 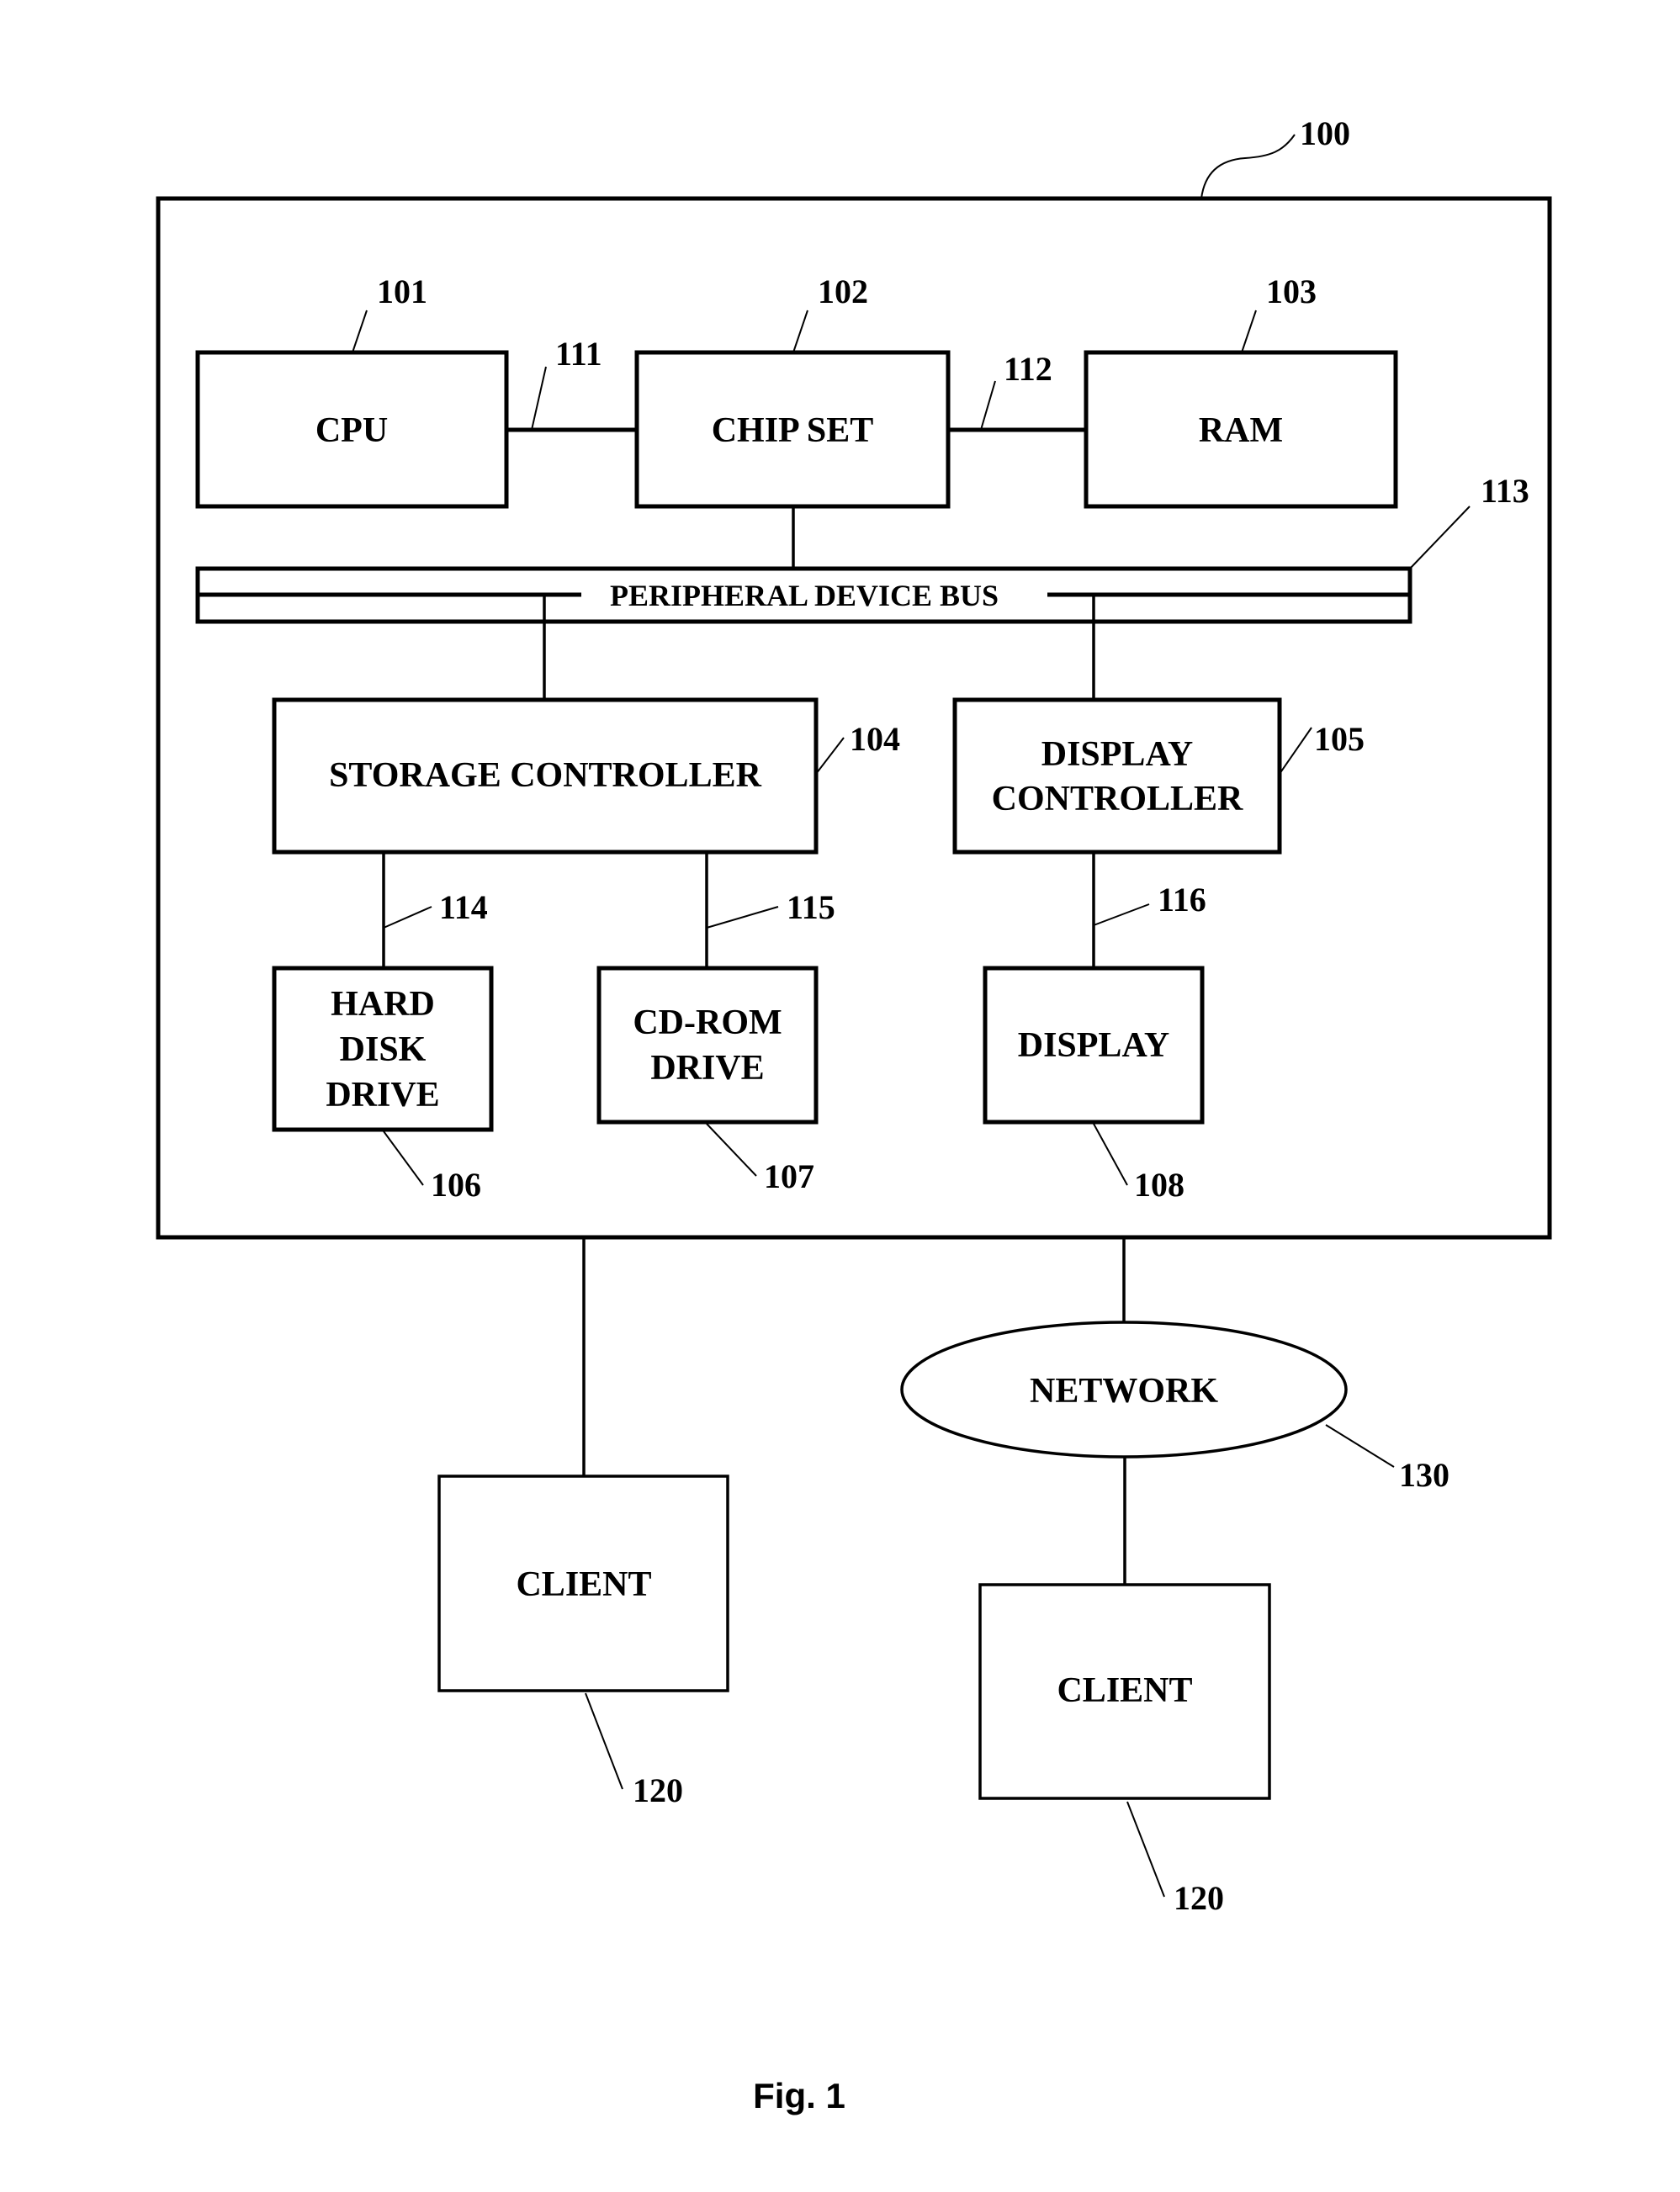 I want to click on cdrom-label-line1: CD-ROM, so click(x=707, y=1022).